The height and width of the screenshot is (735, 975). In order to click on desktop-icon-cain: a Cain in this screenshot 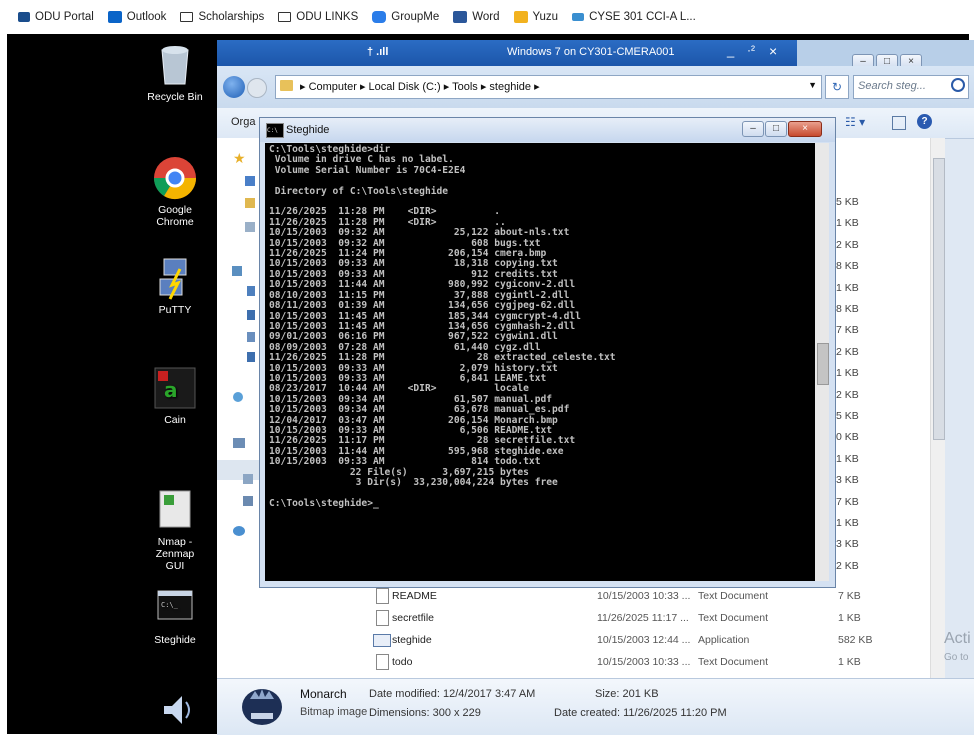, I will do `click(175, 395)`.